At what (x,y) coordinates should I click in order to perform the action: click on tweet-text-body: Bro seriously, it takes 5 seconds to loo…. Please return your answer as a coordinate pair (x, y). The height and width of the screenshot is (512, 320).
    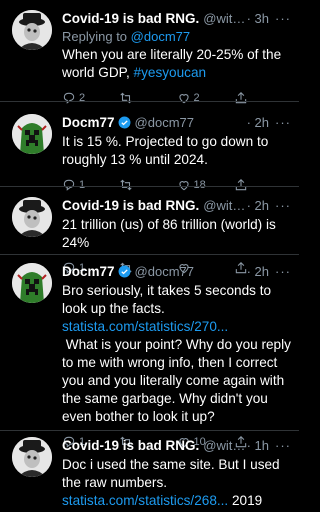
    Looking at the image, I should click on (167, 299).